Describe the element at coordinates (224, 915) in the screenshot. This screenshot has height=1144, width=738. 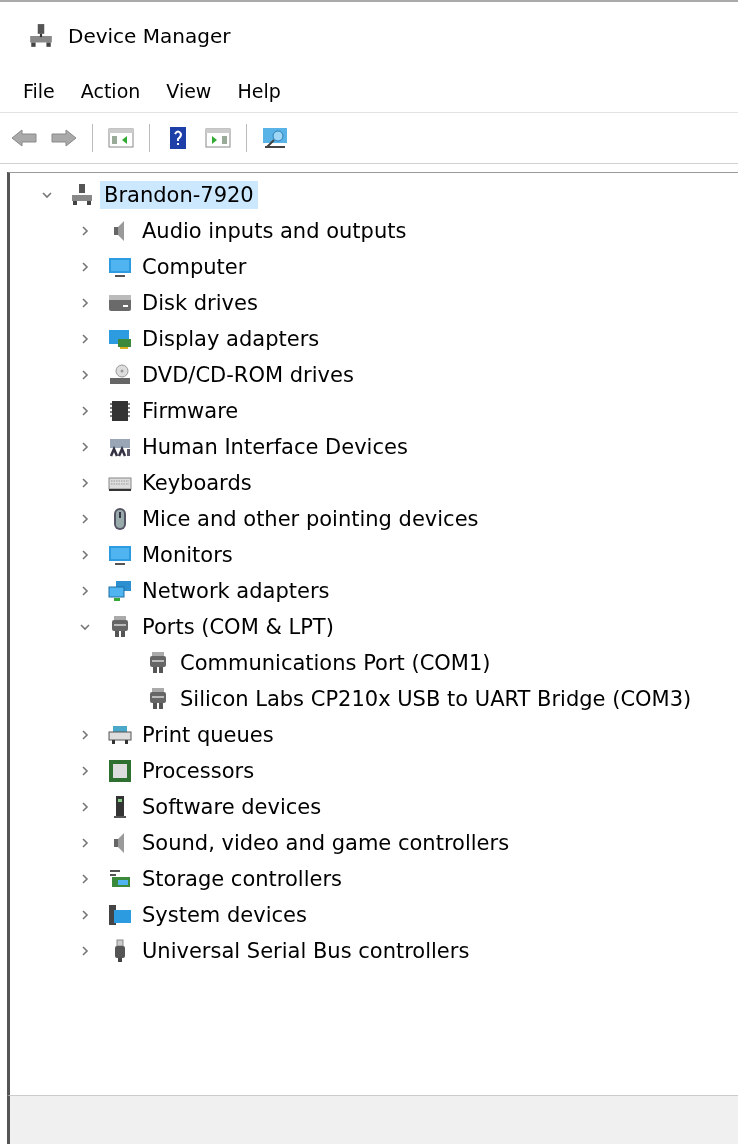
I see `tree-item: System devices` at that location.